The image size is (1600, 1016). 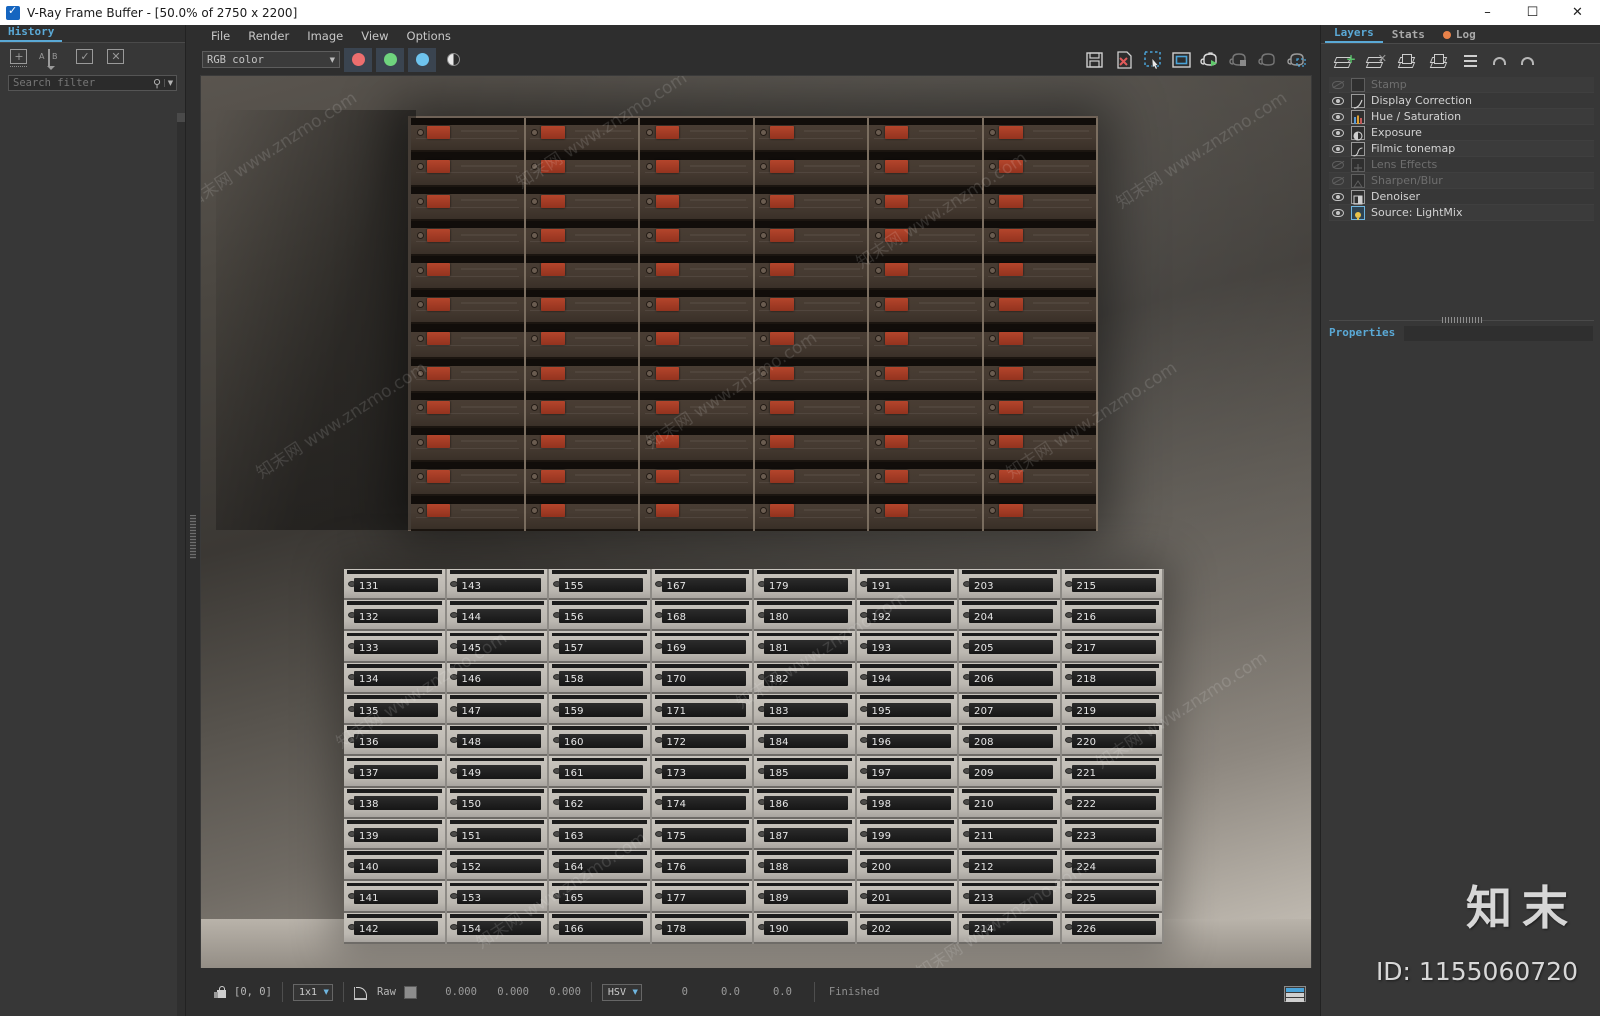 What do you see at coordinates (1095, 60) in the screenshot?
I see `save-image-icon` at bounding box center [1095, 60].